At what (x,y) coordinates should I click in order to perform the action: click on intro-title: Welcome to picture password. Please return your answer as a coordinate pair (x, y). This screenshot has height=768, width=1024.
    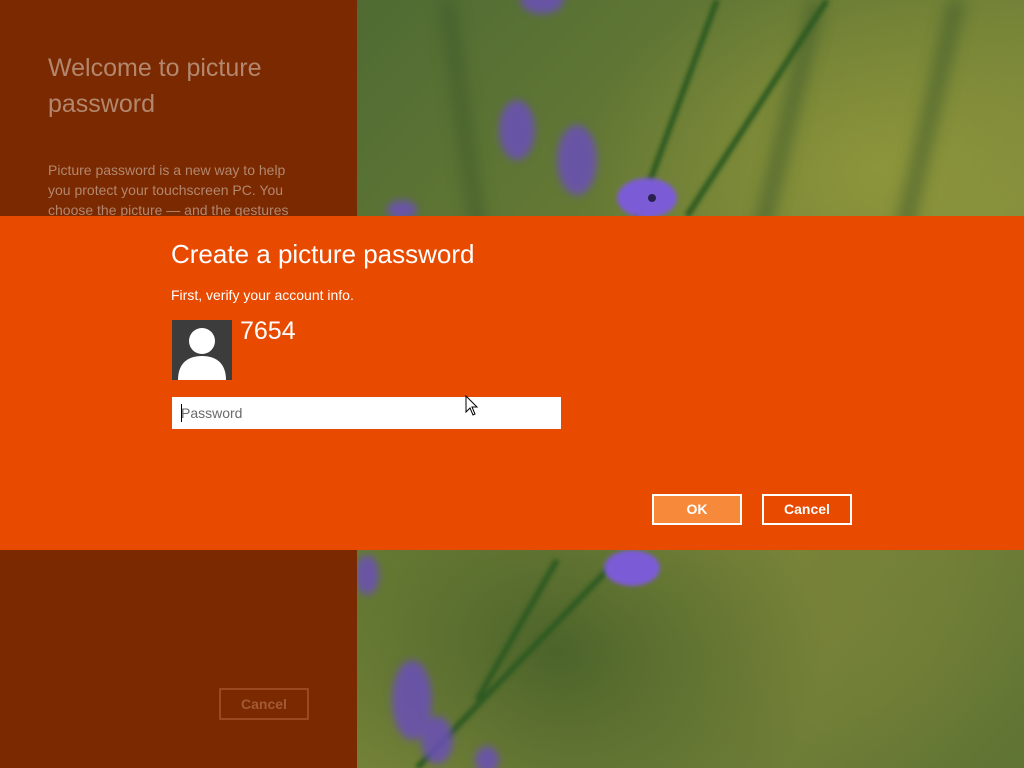
    Looking at the image, I should click on (155, 86).